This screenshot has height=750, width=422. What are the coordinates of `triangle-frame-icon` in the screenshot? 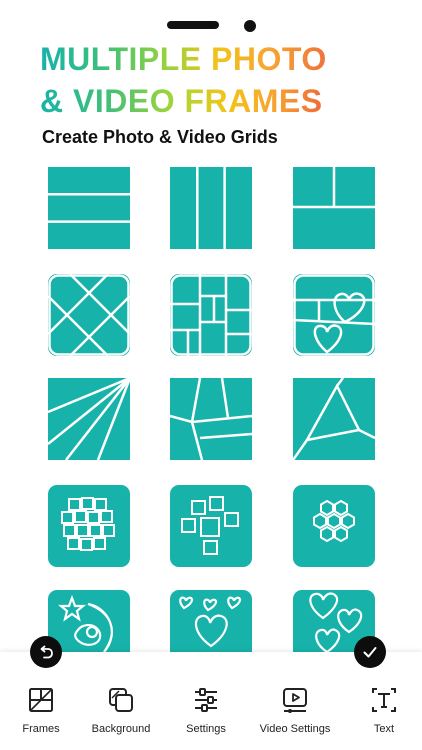 It's located at (334, 419).